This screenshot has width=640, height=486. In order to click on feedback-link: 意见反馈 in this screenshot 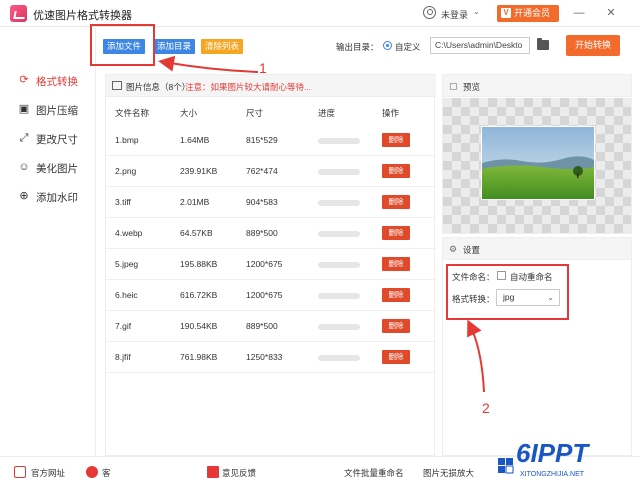, I will do `click(239, 473)`.